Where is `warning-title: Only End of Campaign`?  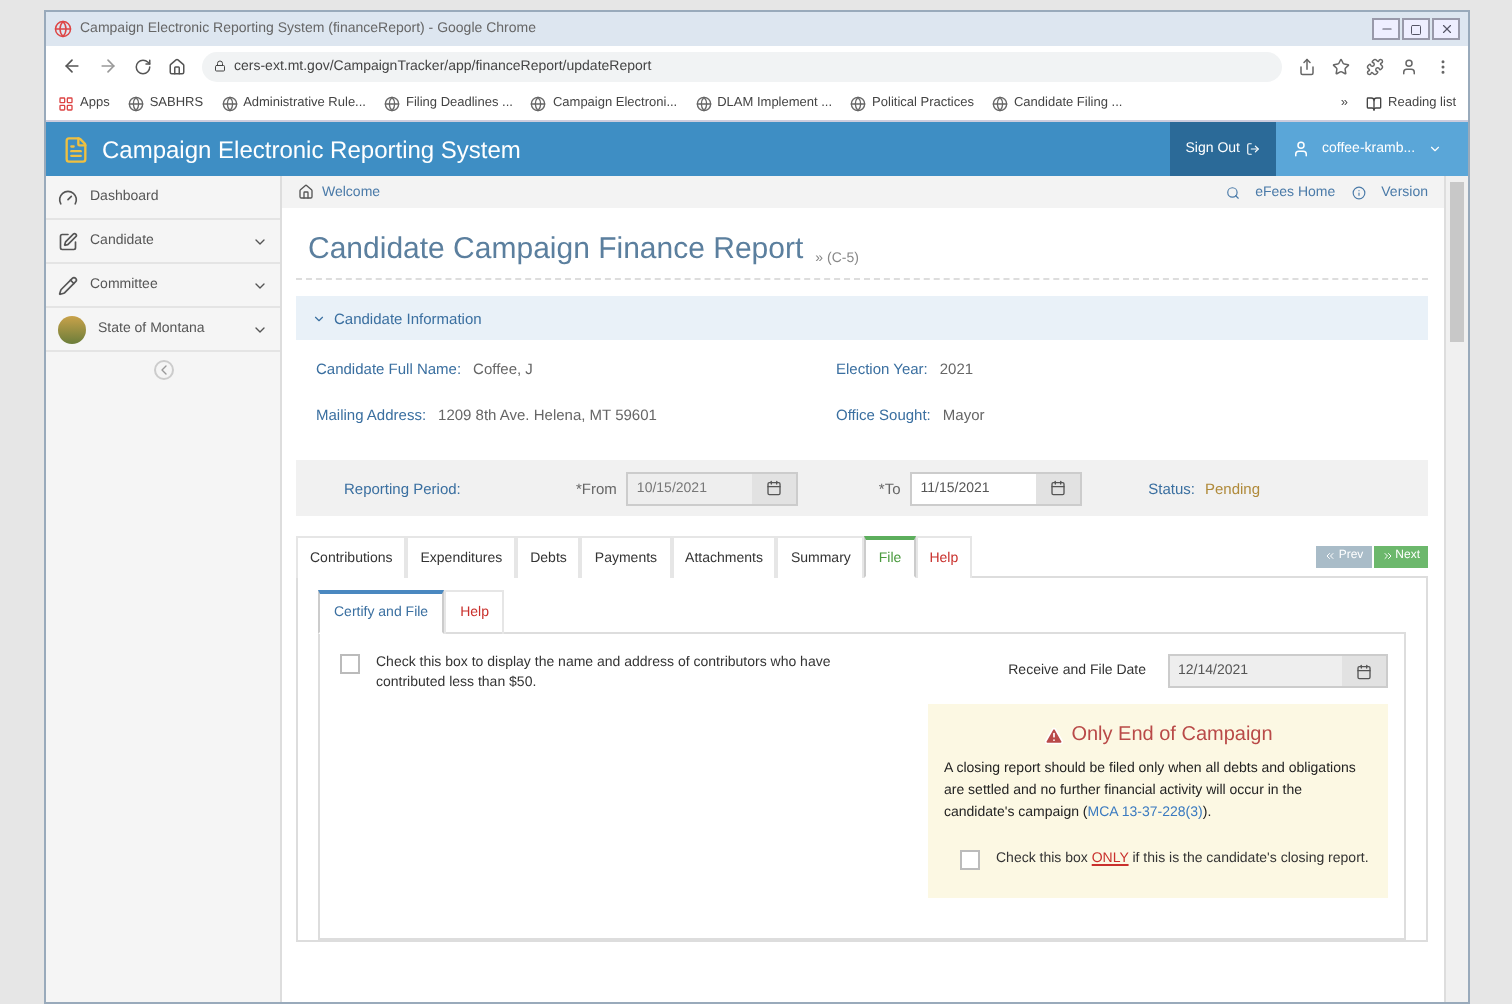
warning-title: Only End of Campaign is located at coordinates (1172, 735).